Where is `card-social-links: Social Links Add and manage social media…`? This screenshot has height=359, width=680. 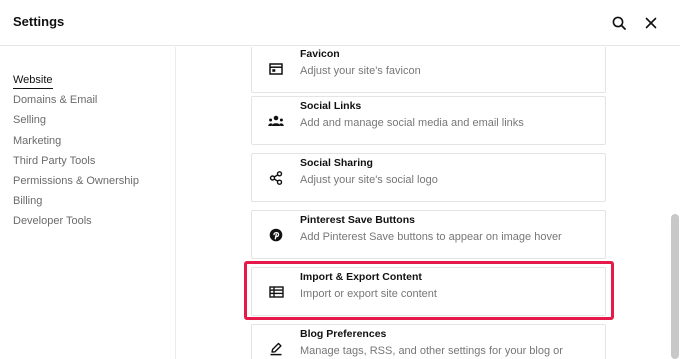
card-social-links: Social Links Add and manage social media… is located at coordinates (428, 120).